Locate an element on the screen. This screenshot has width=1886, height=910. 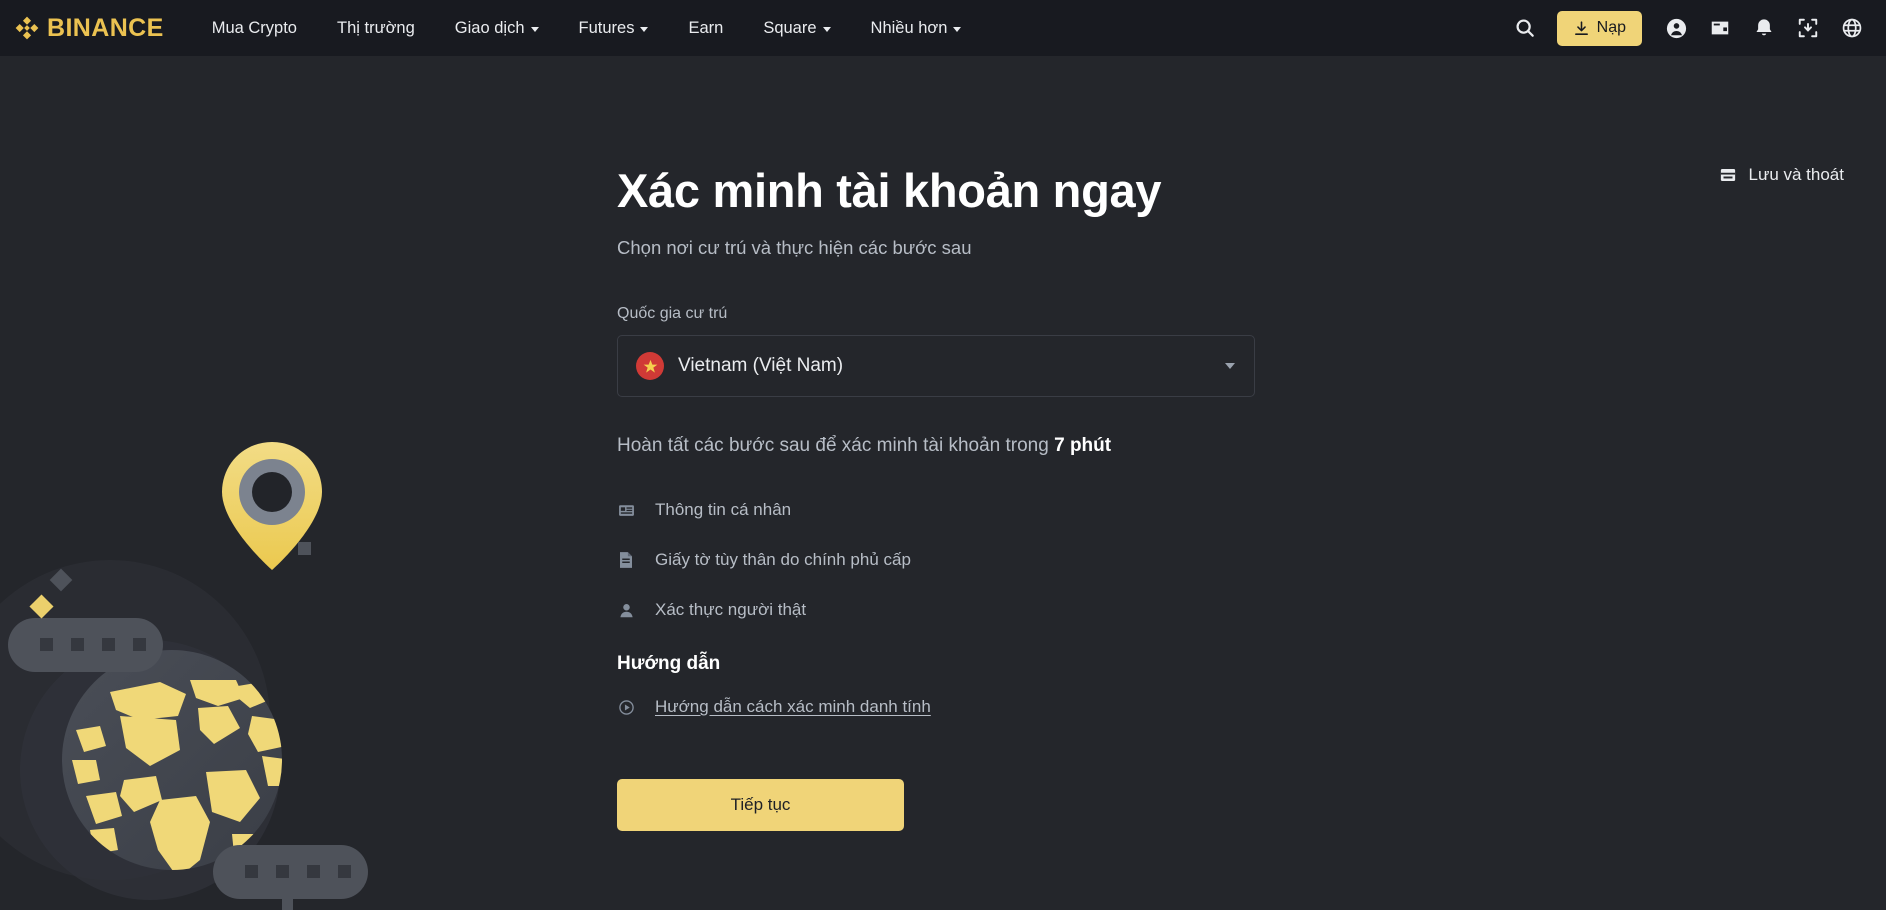
nav-label: Nhiều hơn is located at coordinates (909, 27).